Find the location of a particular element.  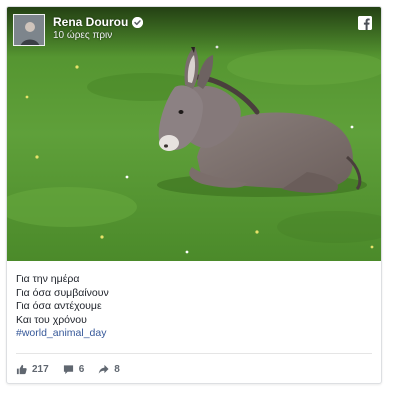

likes-count: 217 is located at coordinates (40, 369).